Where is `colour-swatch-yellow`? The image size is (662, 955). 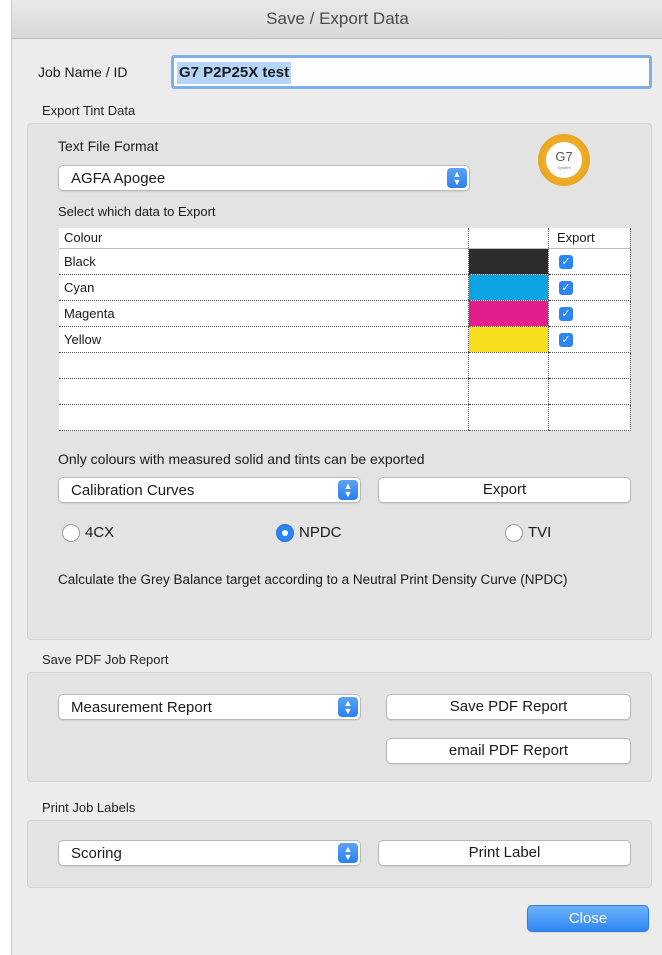 colour-swatch-yellow is located at coordinates (509, 339).